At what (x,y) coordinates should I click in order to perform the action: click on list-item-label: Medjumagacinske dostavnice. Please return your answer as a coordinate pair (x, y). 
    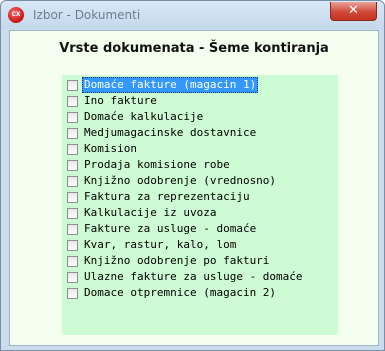
    Looking at the image, I should click on (170, 132).